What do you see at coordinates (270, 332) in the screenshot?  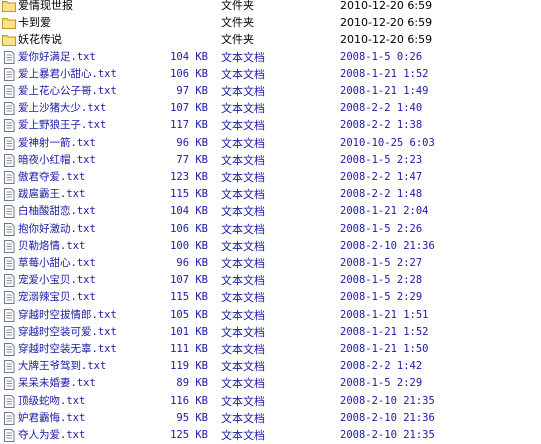 I see `file-row: 穿越时空装可爱.txt 101 KB 文本文档 2008-1-21 1:52` at bounding box center [270, 332].